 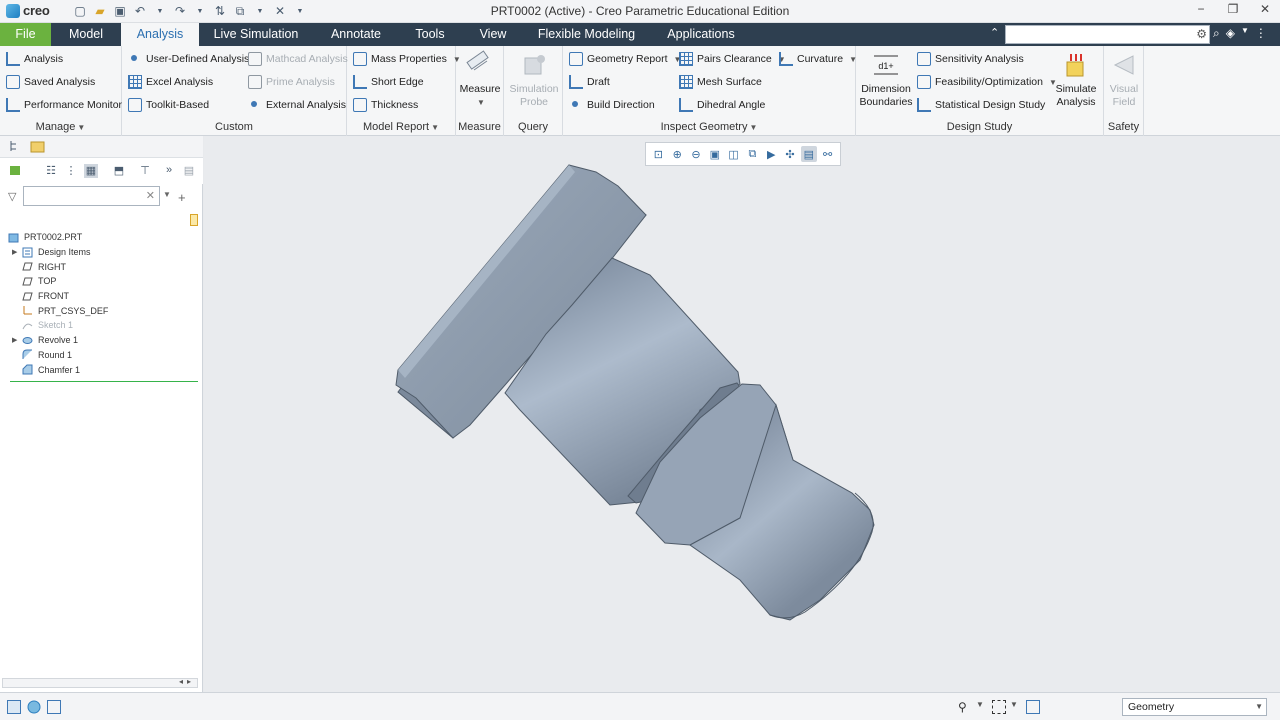 I want to click on filter-dropdown-icon: ▼, so click(x=169, y=196).